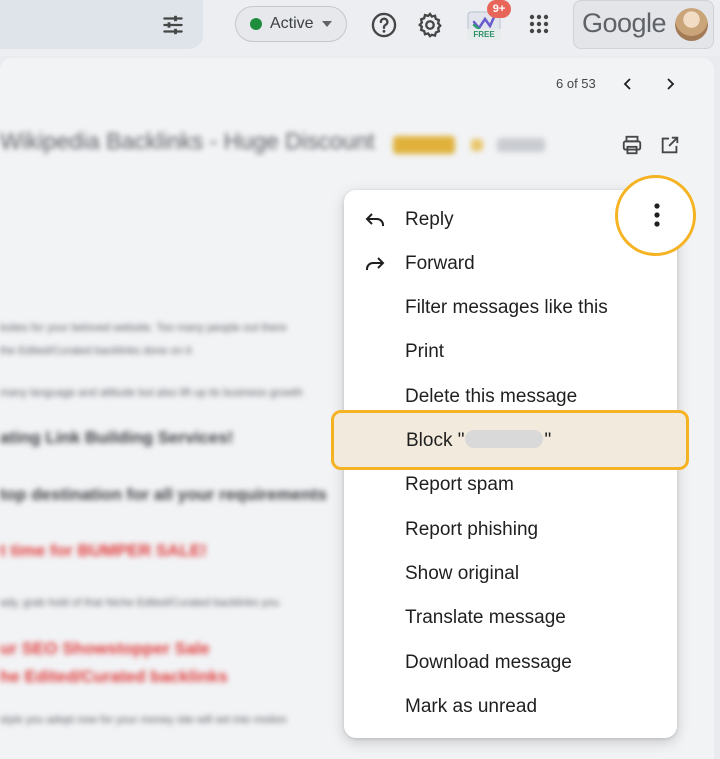 Image resolution: width=720 pixels, height=759 pixels. Describe the element at coordinates (103, 550) in the screenshot. I see `body-promo: t time for BUMPER SALE!` at that location.